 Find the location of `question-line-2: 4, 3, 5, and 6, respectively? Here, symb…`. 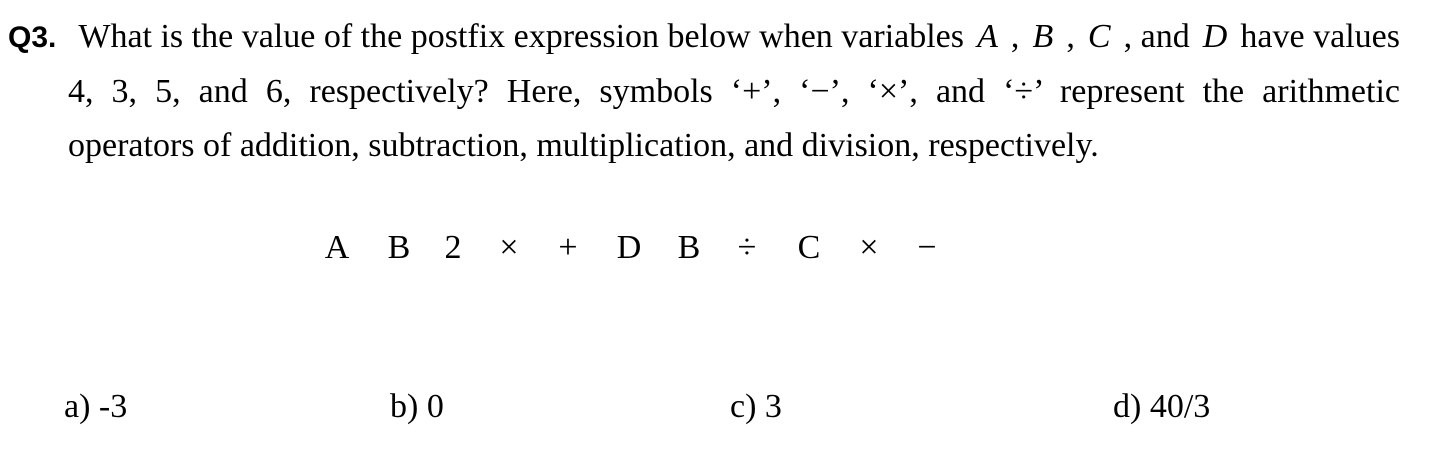

question-line-2: 4, 3, 5, and 6, respectively? Here, symb… is located at coordinates (734, 91).